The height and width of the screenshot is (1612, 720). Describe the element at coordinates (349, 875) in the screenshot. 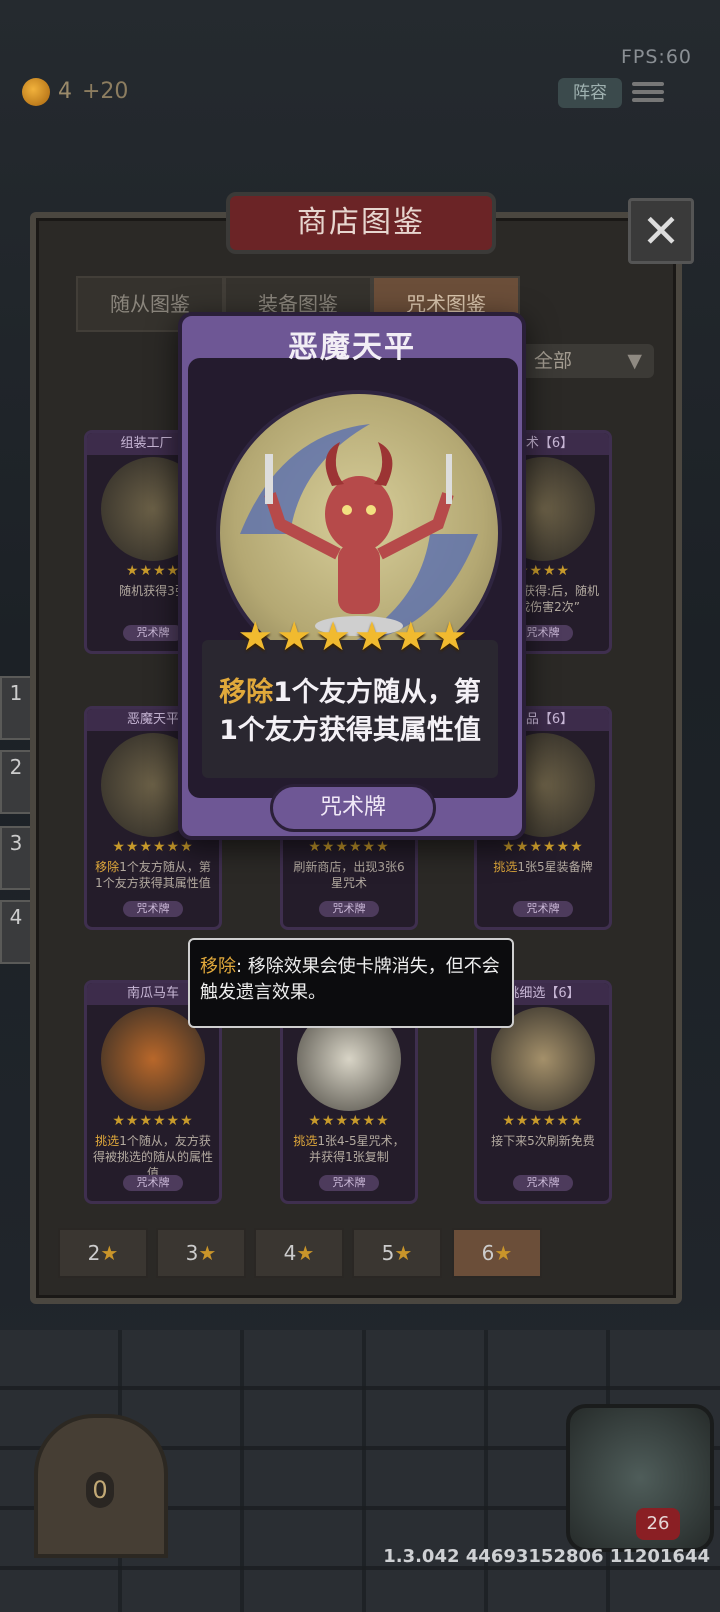

I see `card-desc: 刷新商店，出现3张6星咒术` at that location.